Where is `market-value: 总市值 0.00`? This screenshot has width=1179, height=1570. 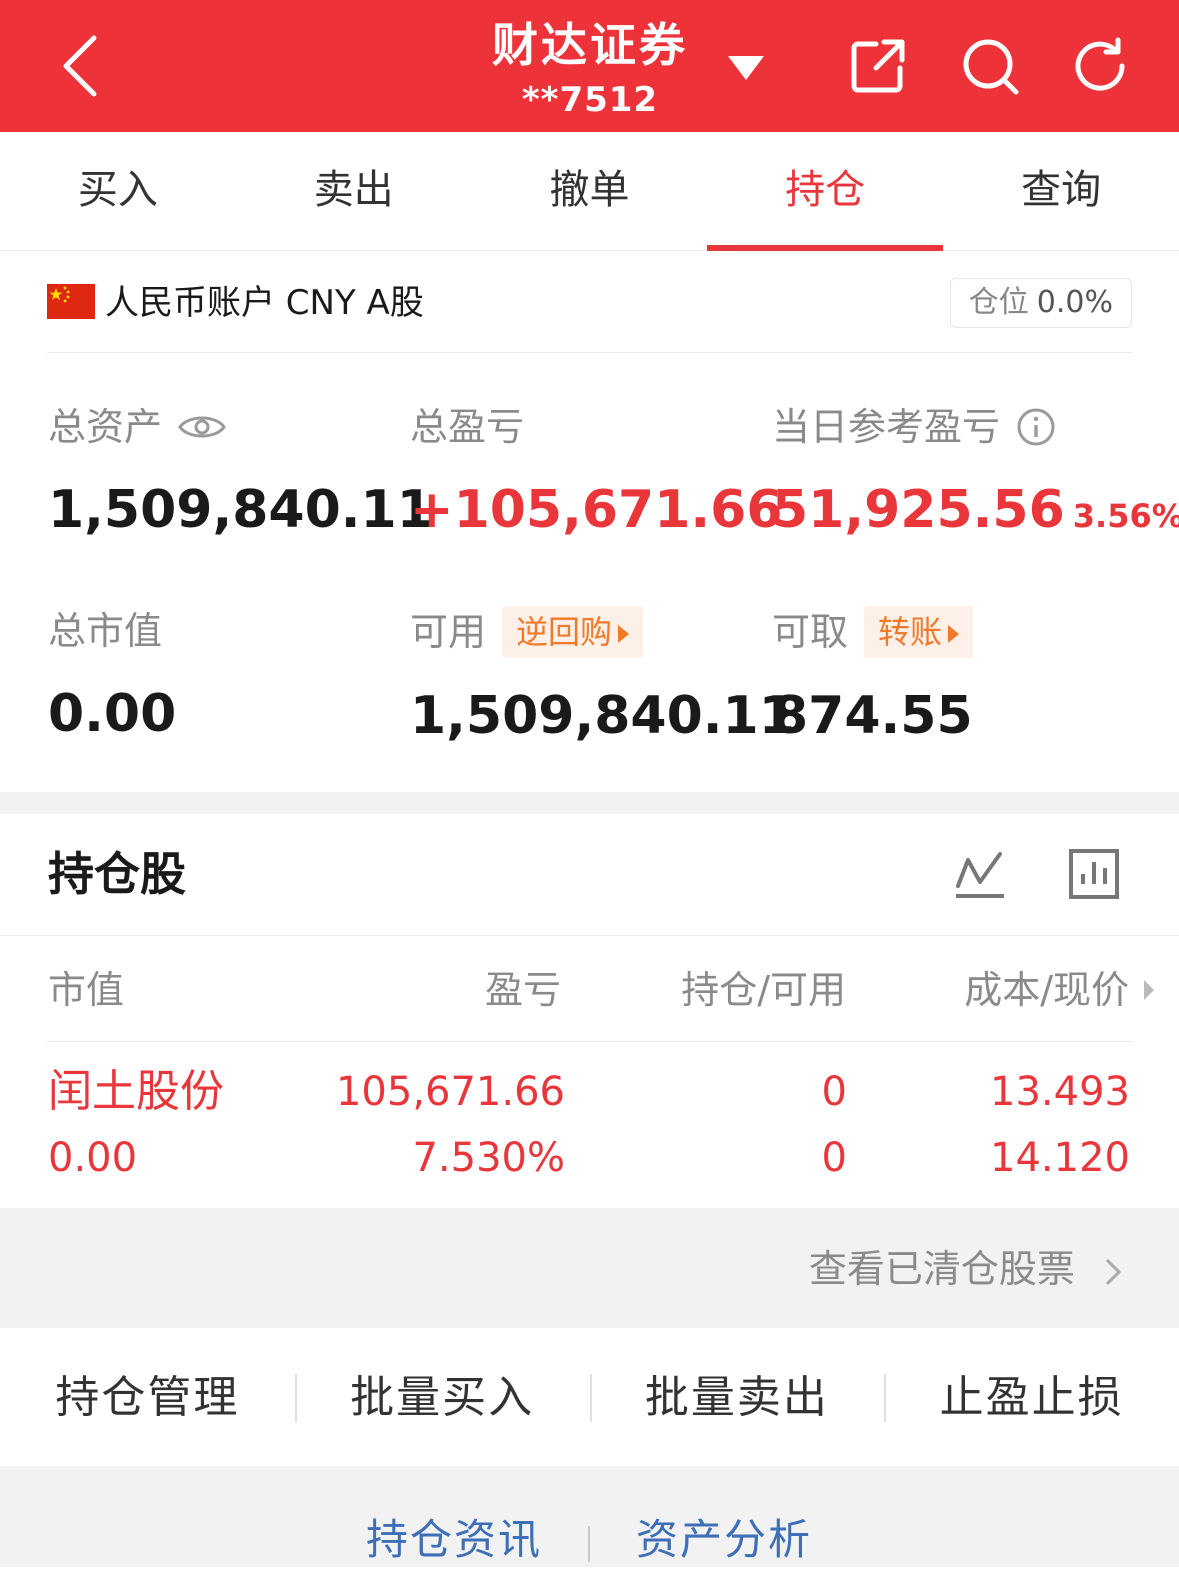 market-value: 总市值 0.00 is located at coordinates (112, 676).